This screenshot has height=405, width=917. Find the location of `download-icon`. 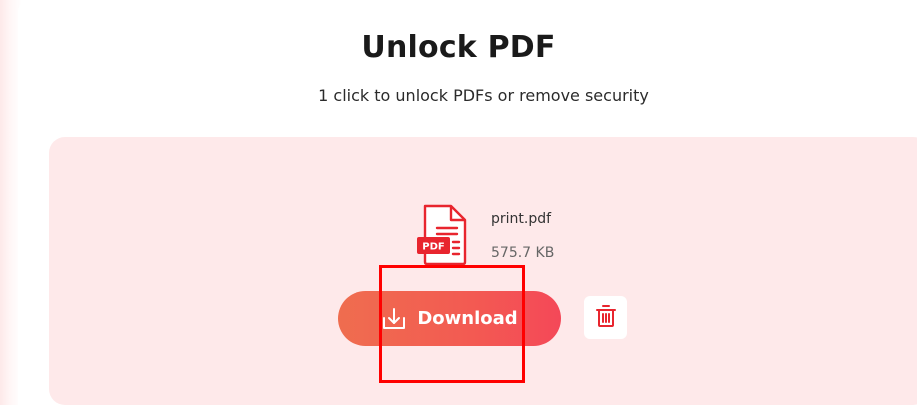

download-icon is located at coordinates (394, 319).